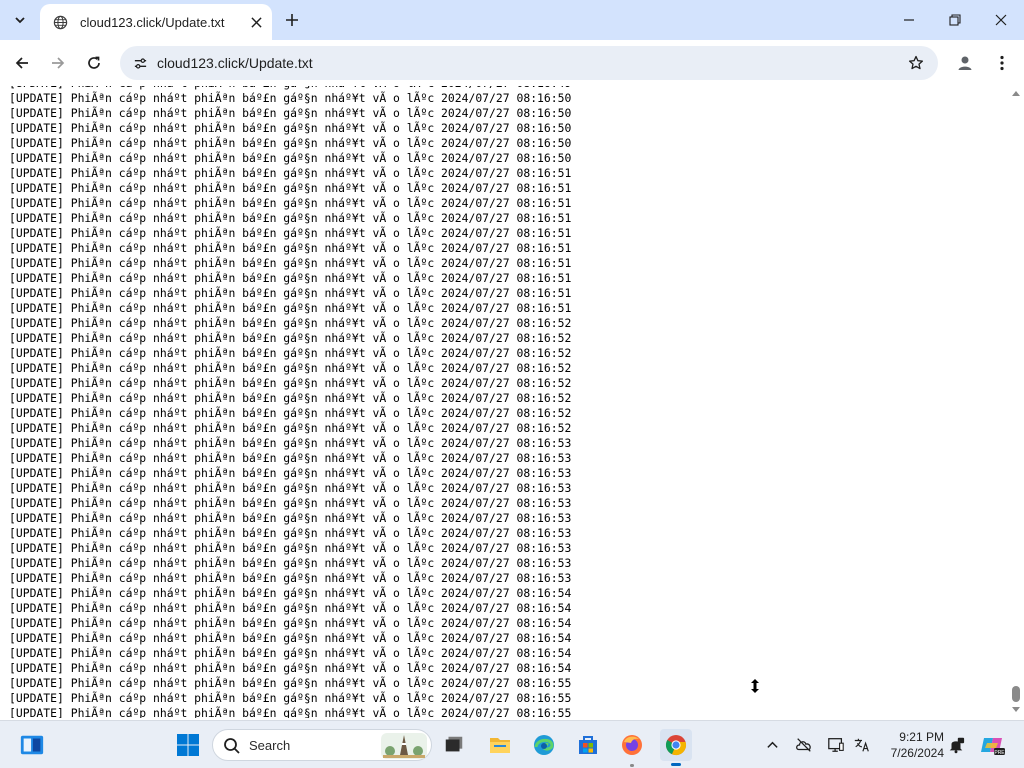  Describe the element at coordinates (909, 20) in the screenshot. I see `minimize-button` at that location.